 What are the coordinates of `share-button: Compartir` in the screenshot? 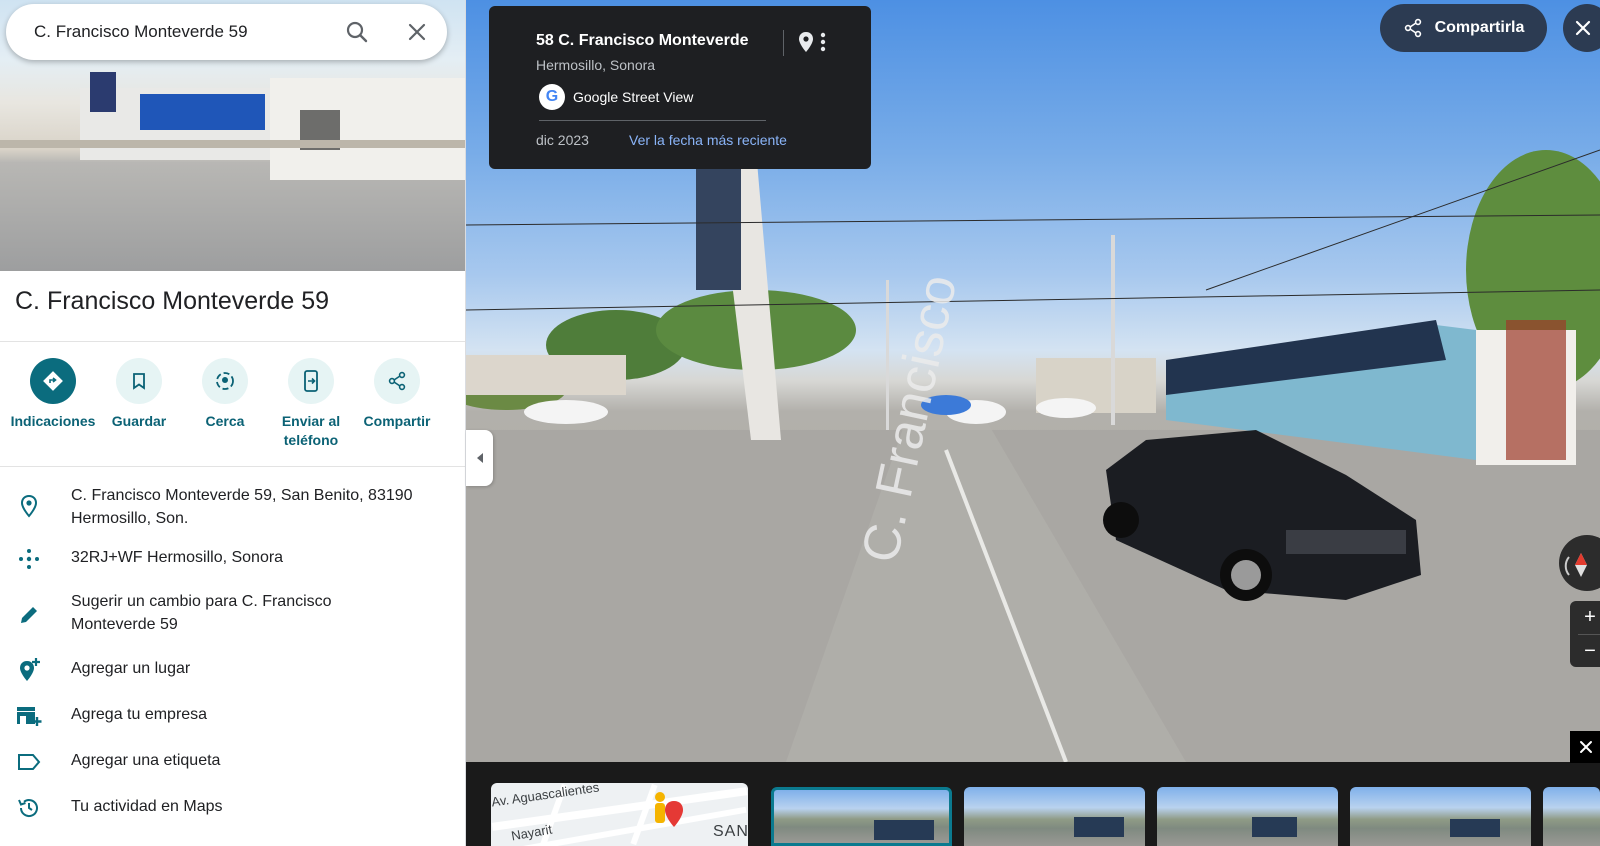 It's located at (397, 404).